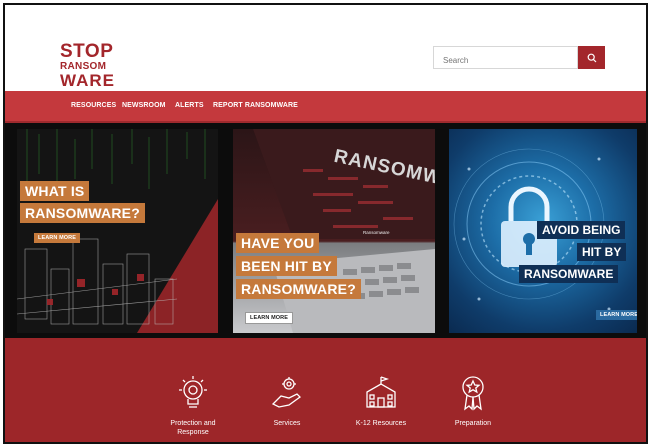 The image size is (652, 447). What do you see at coordinates (193, 423) in the screenshot?
I see `service-label-protection-line1: Protection and` at bounding box center [193, 423].